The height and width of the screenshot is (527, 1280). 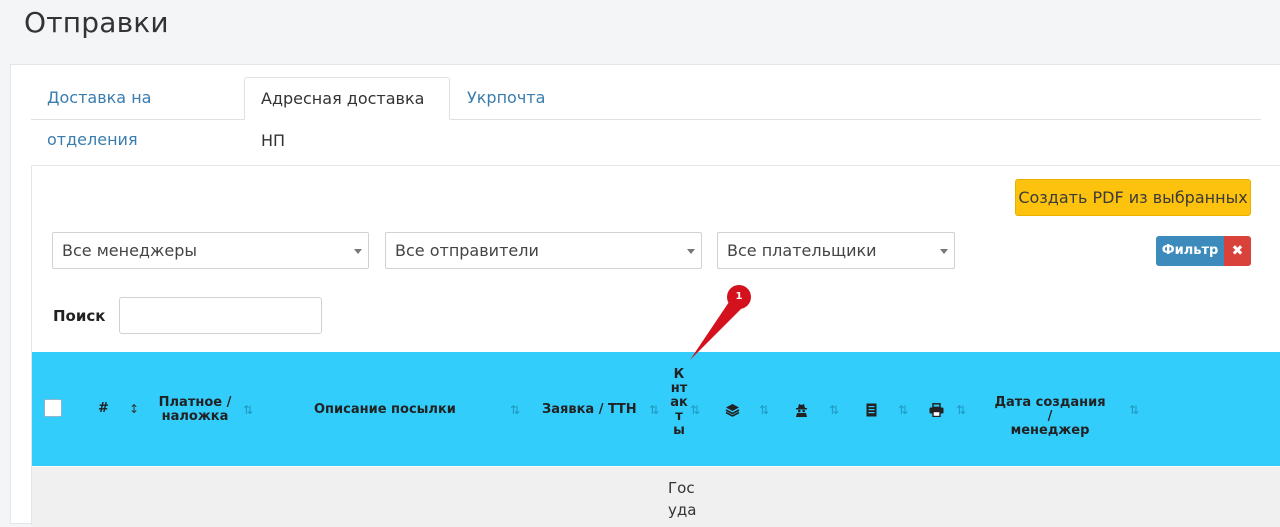 I want to click on payers-select-value: Все плательщики, so click(x=802, y=250).